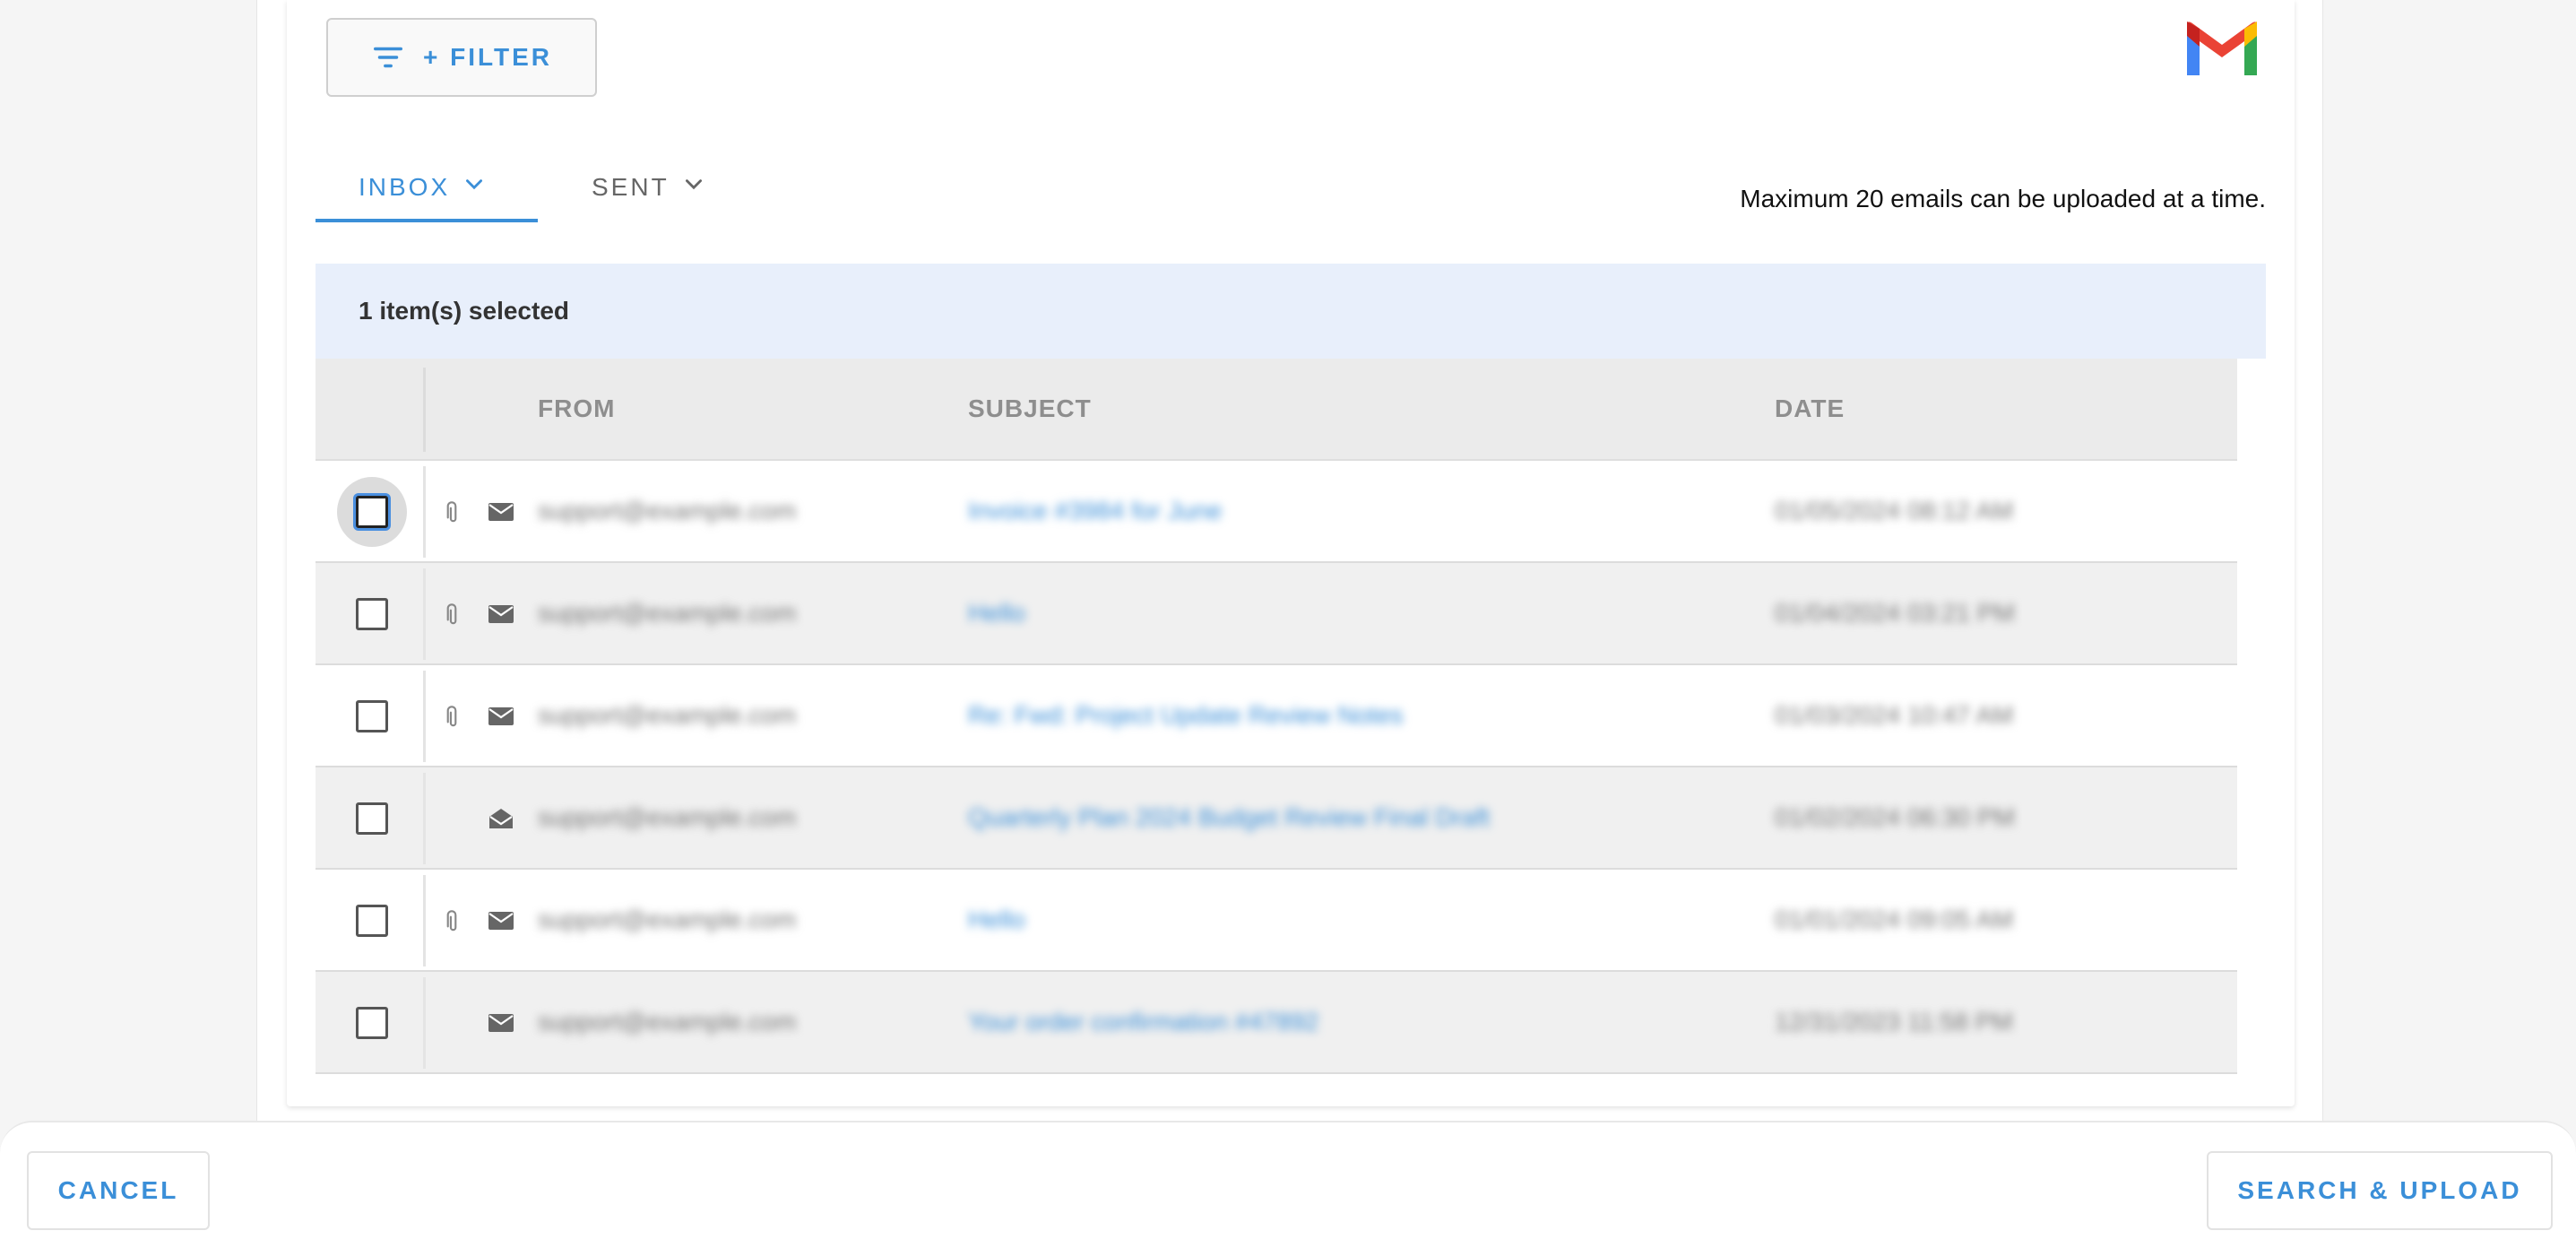 The width and height of the screenshot is (2576, 1248). Describe the element at coordinates (576, 409) in the screenshot. I see `column-header-from: FROM` at that location.